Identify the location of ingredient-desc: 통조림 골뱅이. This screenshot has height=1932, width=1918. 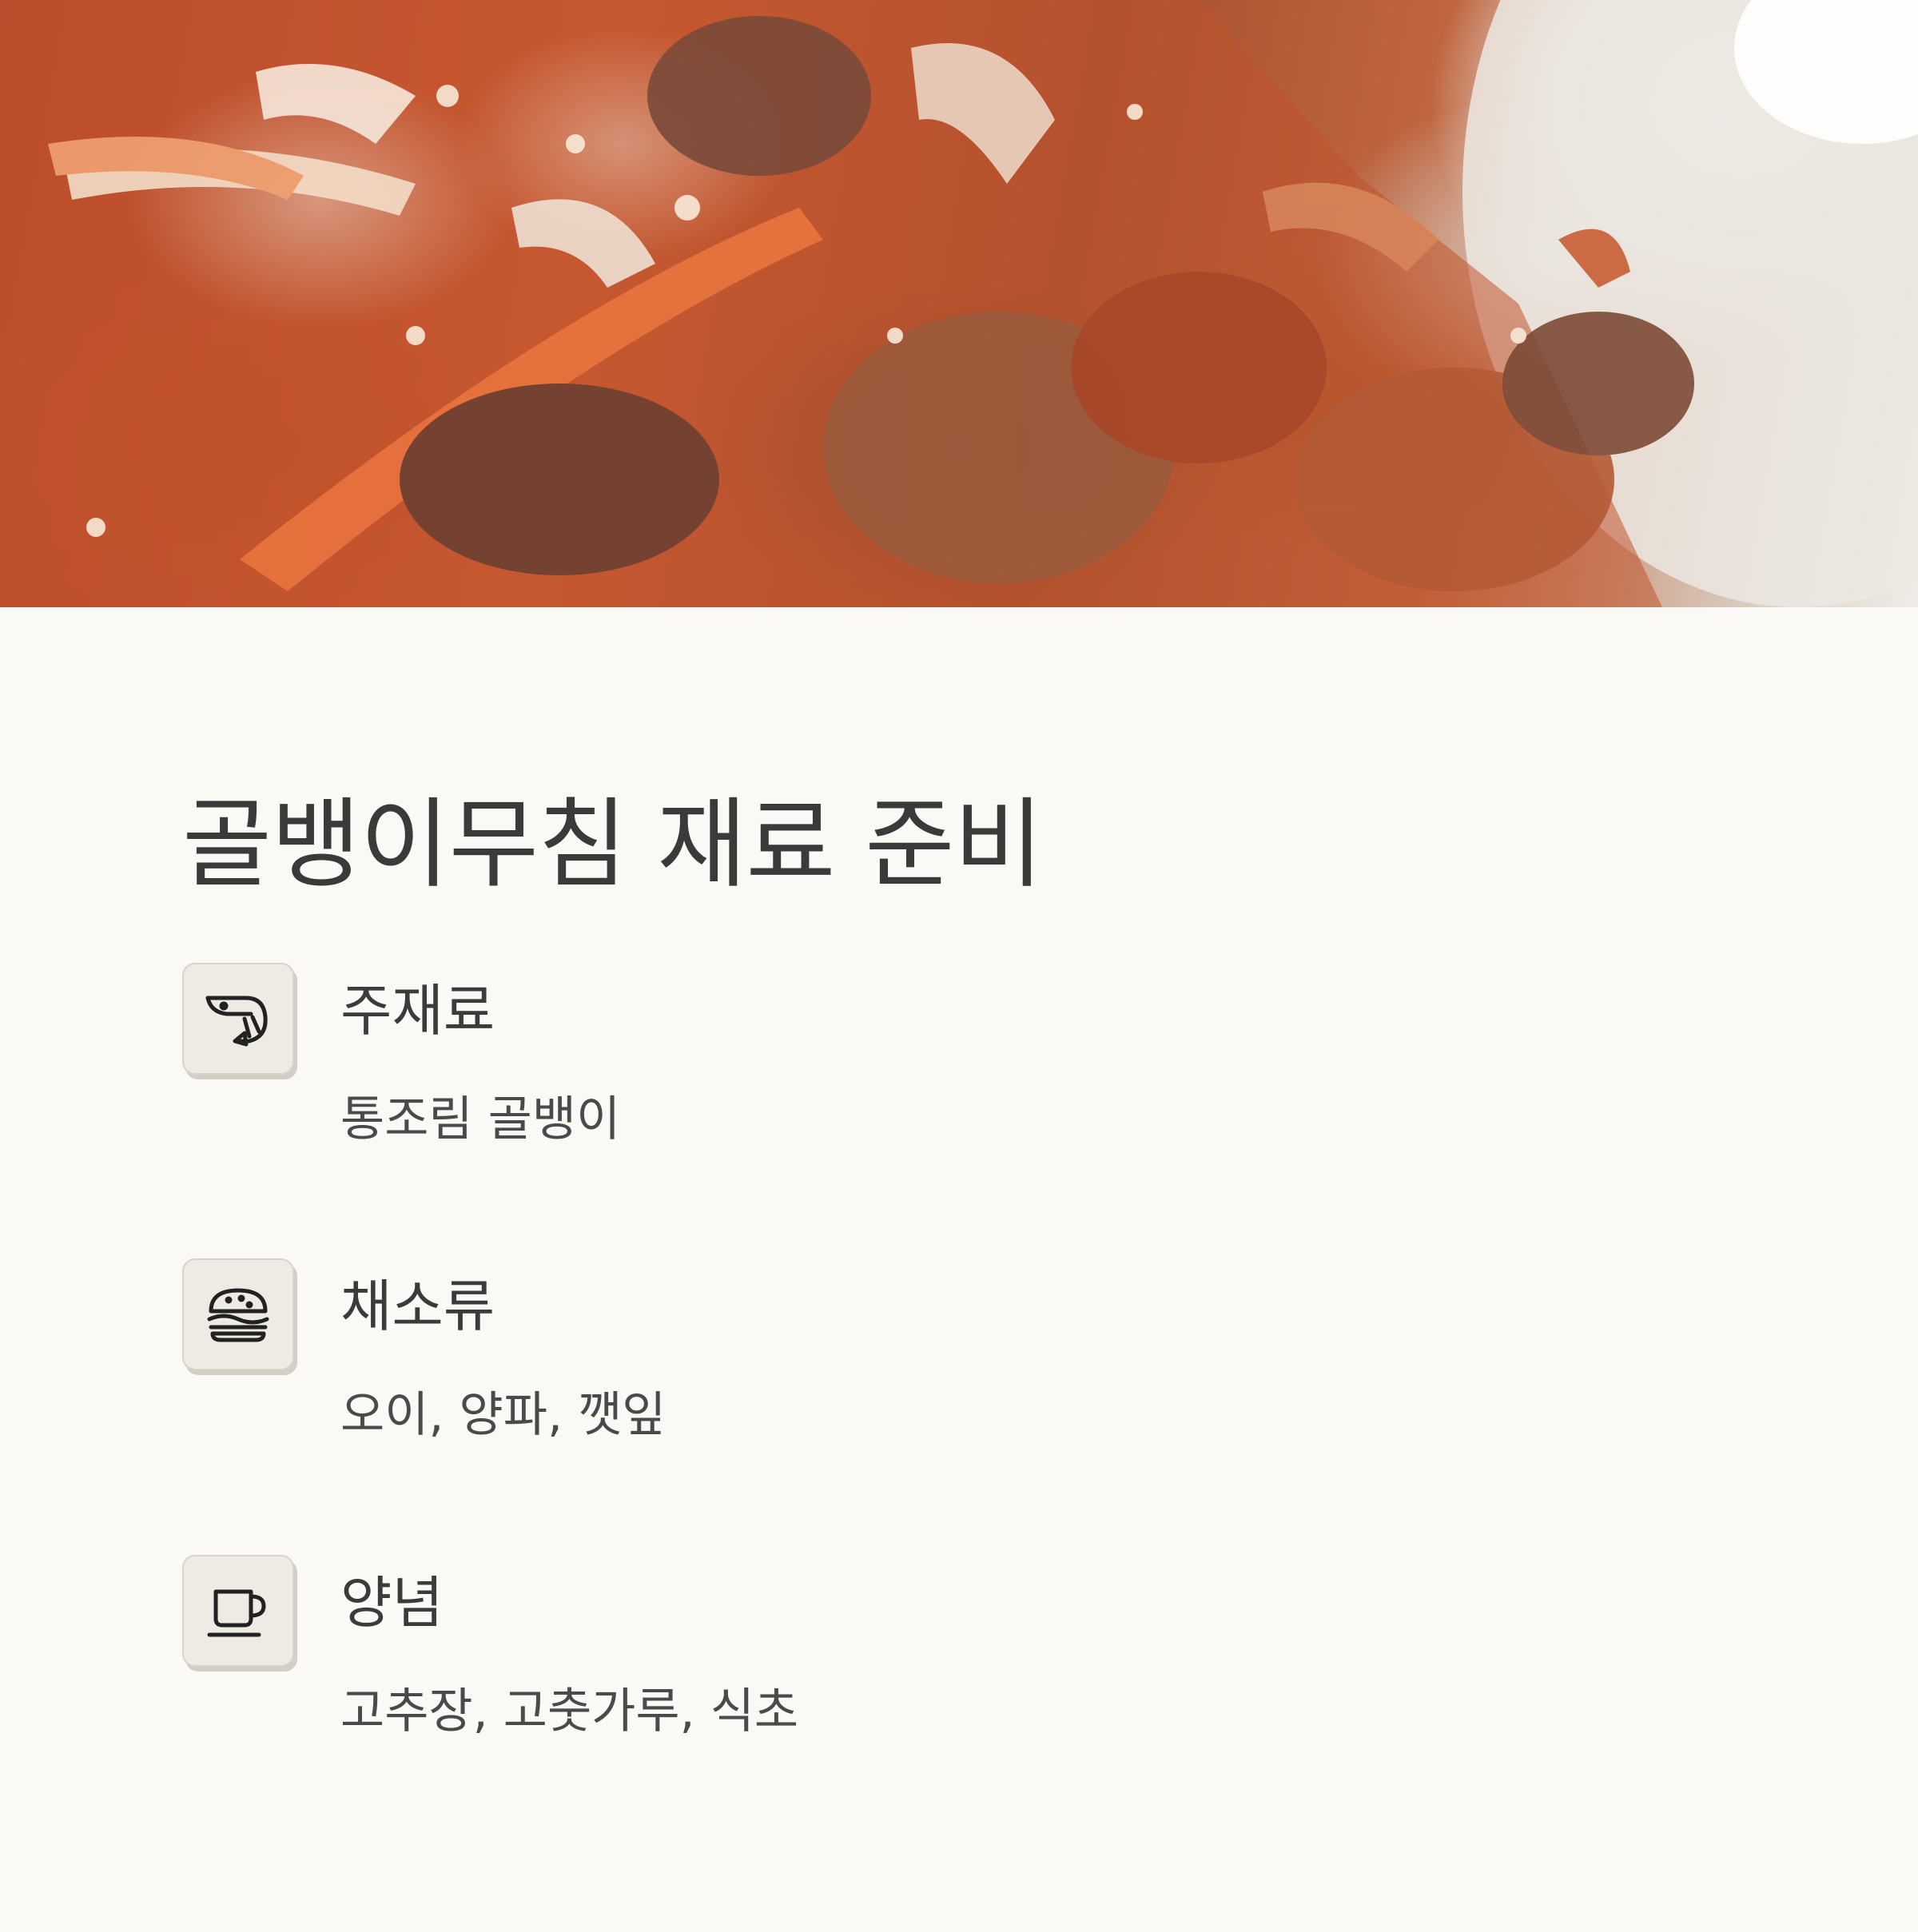
(480, 1119).